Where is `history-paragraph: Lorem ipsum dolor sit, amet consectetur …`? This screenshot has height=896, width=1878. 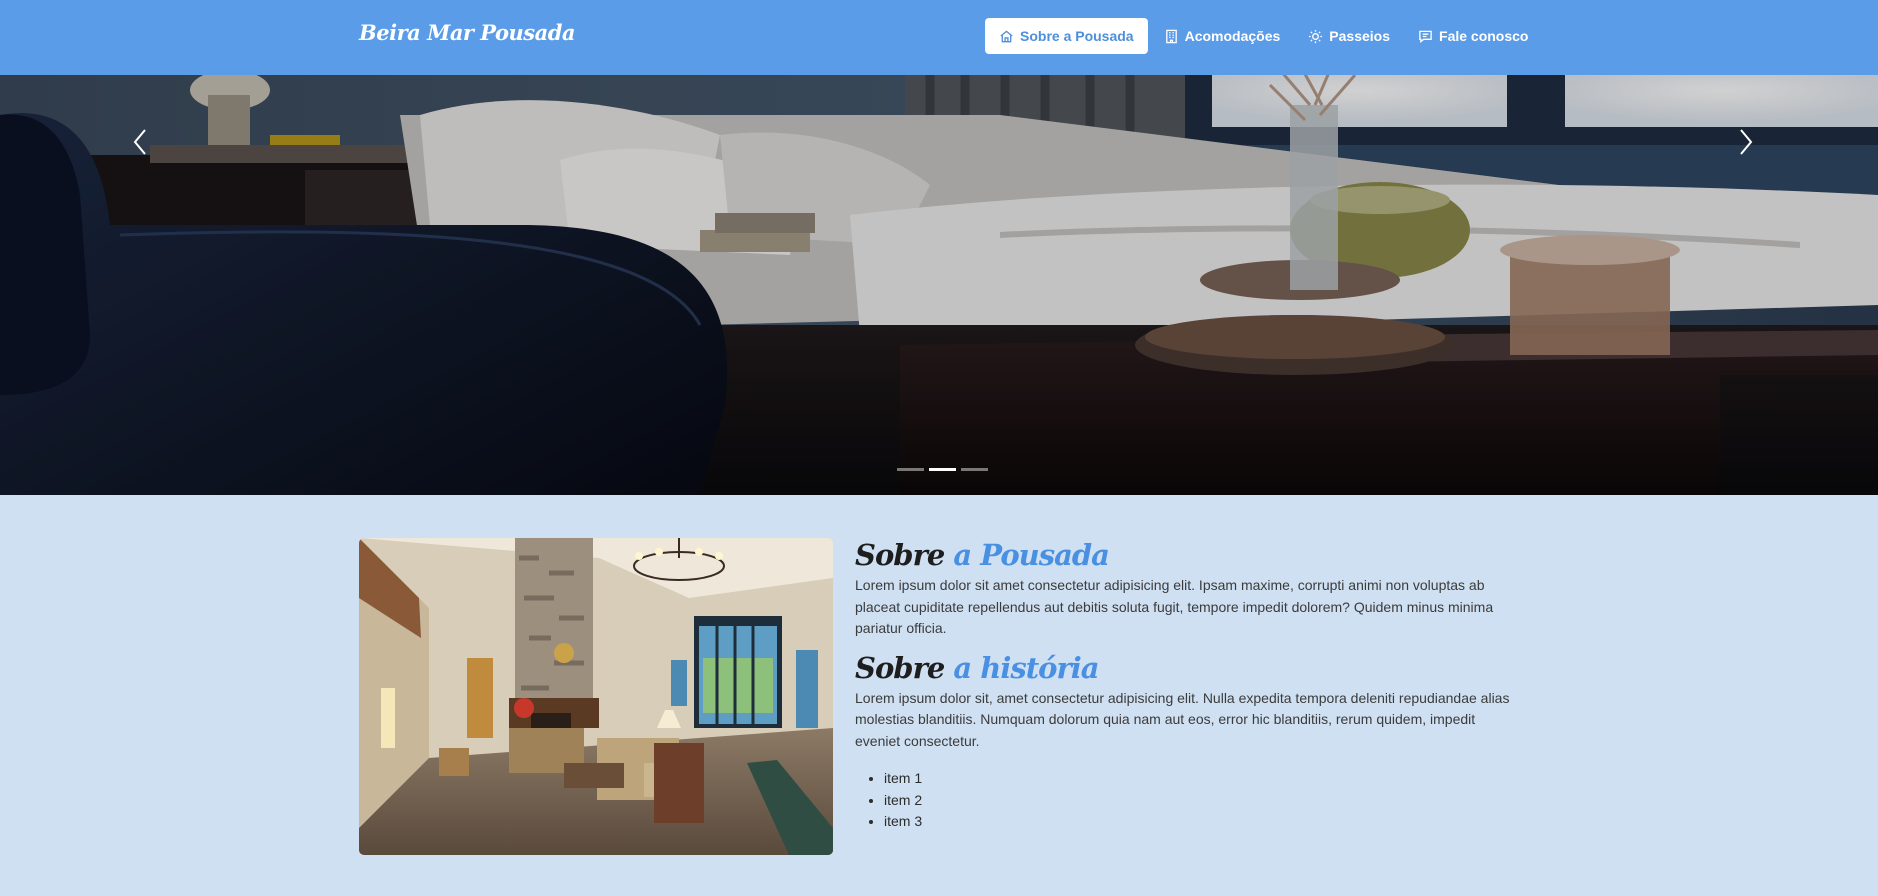
history-paragraph: Lorem ipsum dolor sit, amet consectetur … is located at coordinates (1182, 719).